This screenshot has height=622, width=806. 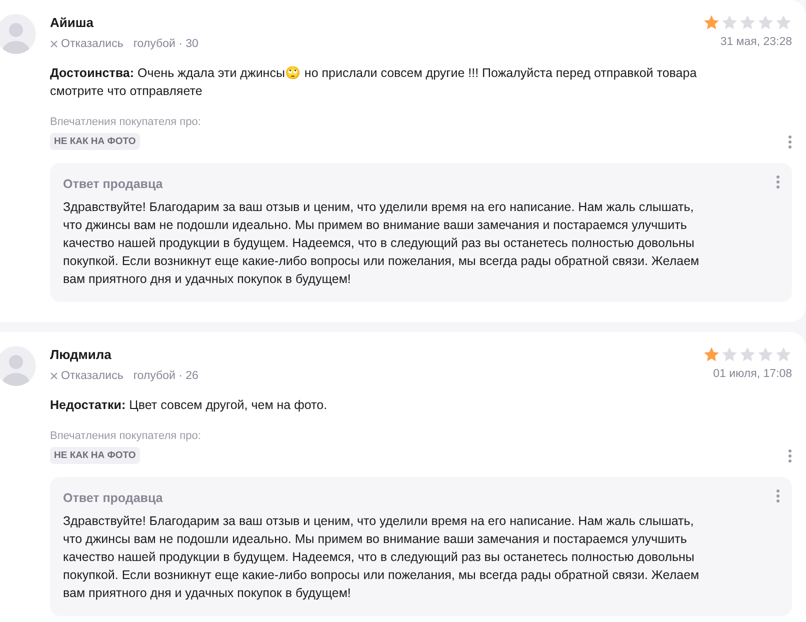 I want to click on review-date: 31 мая, 23:28, so click(x=756, y=42).